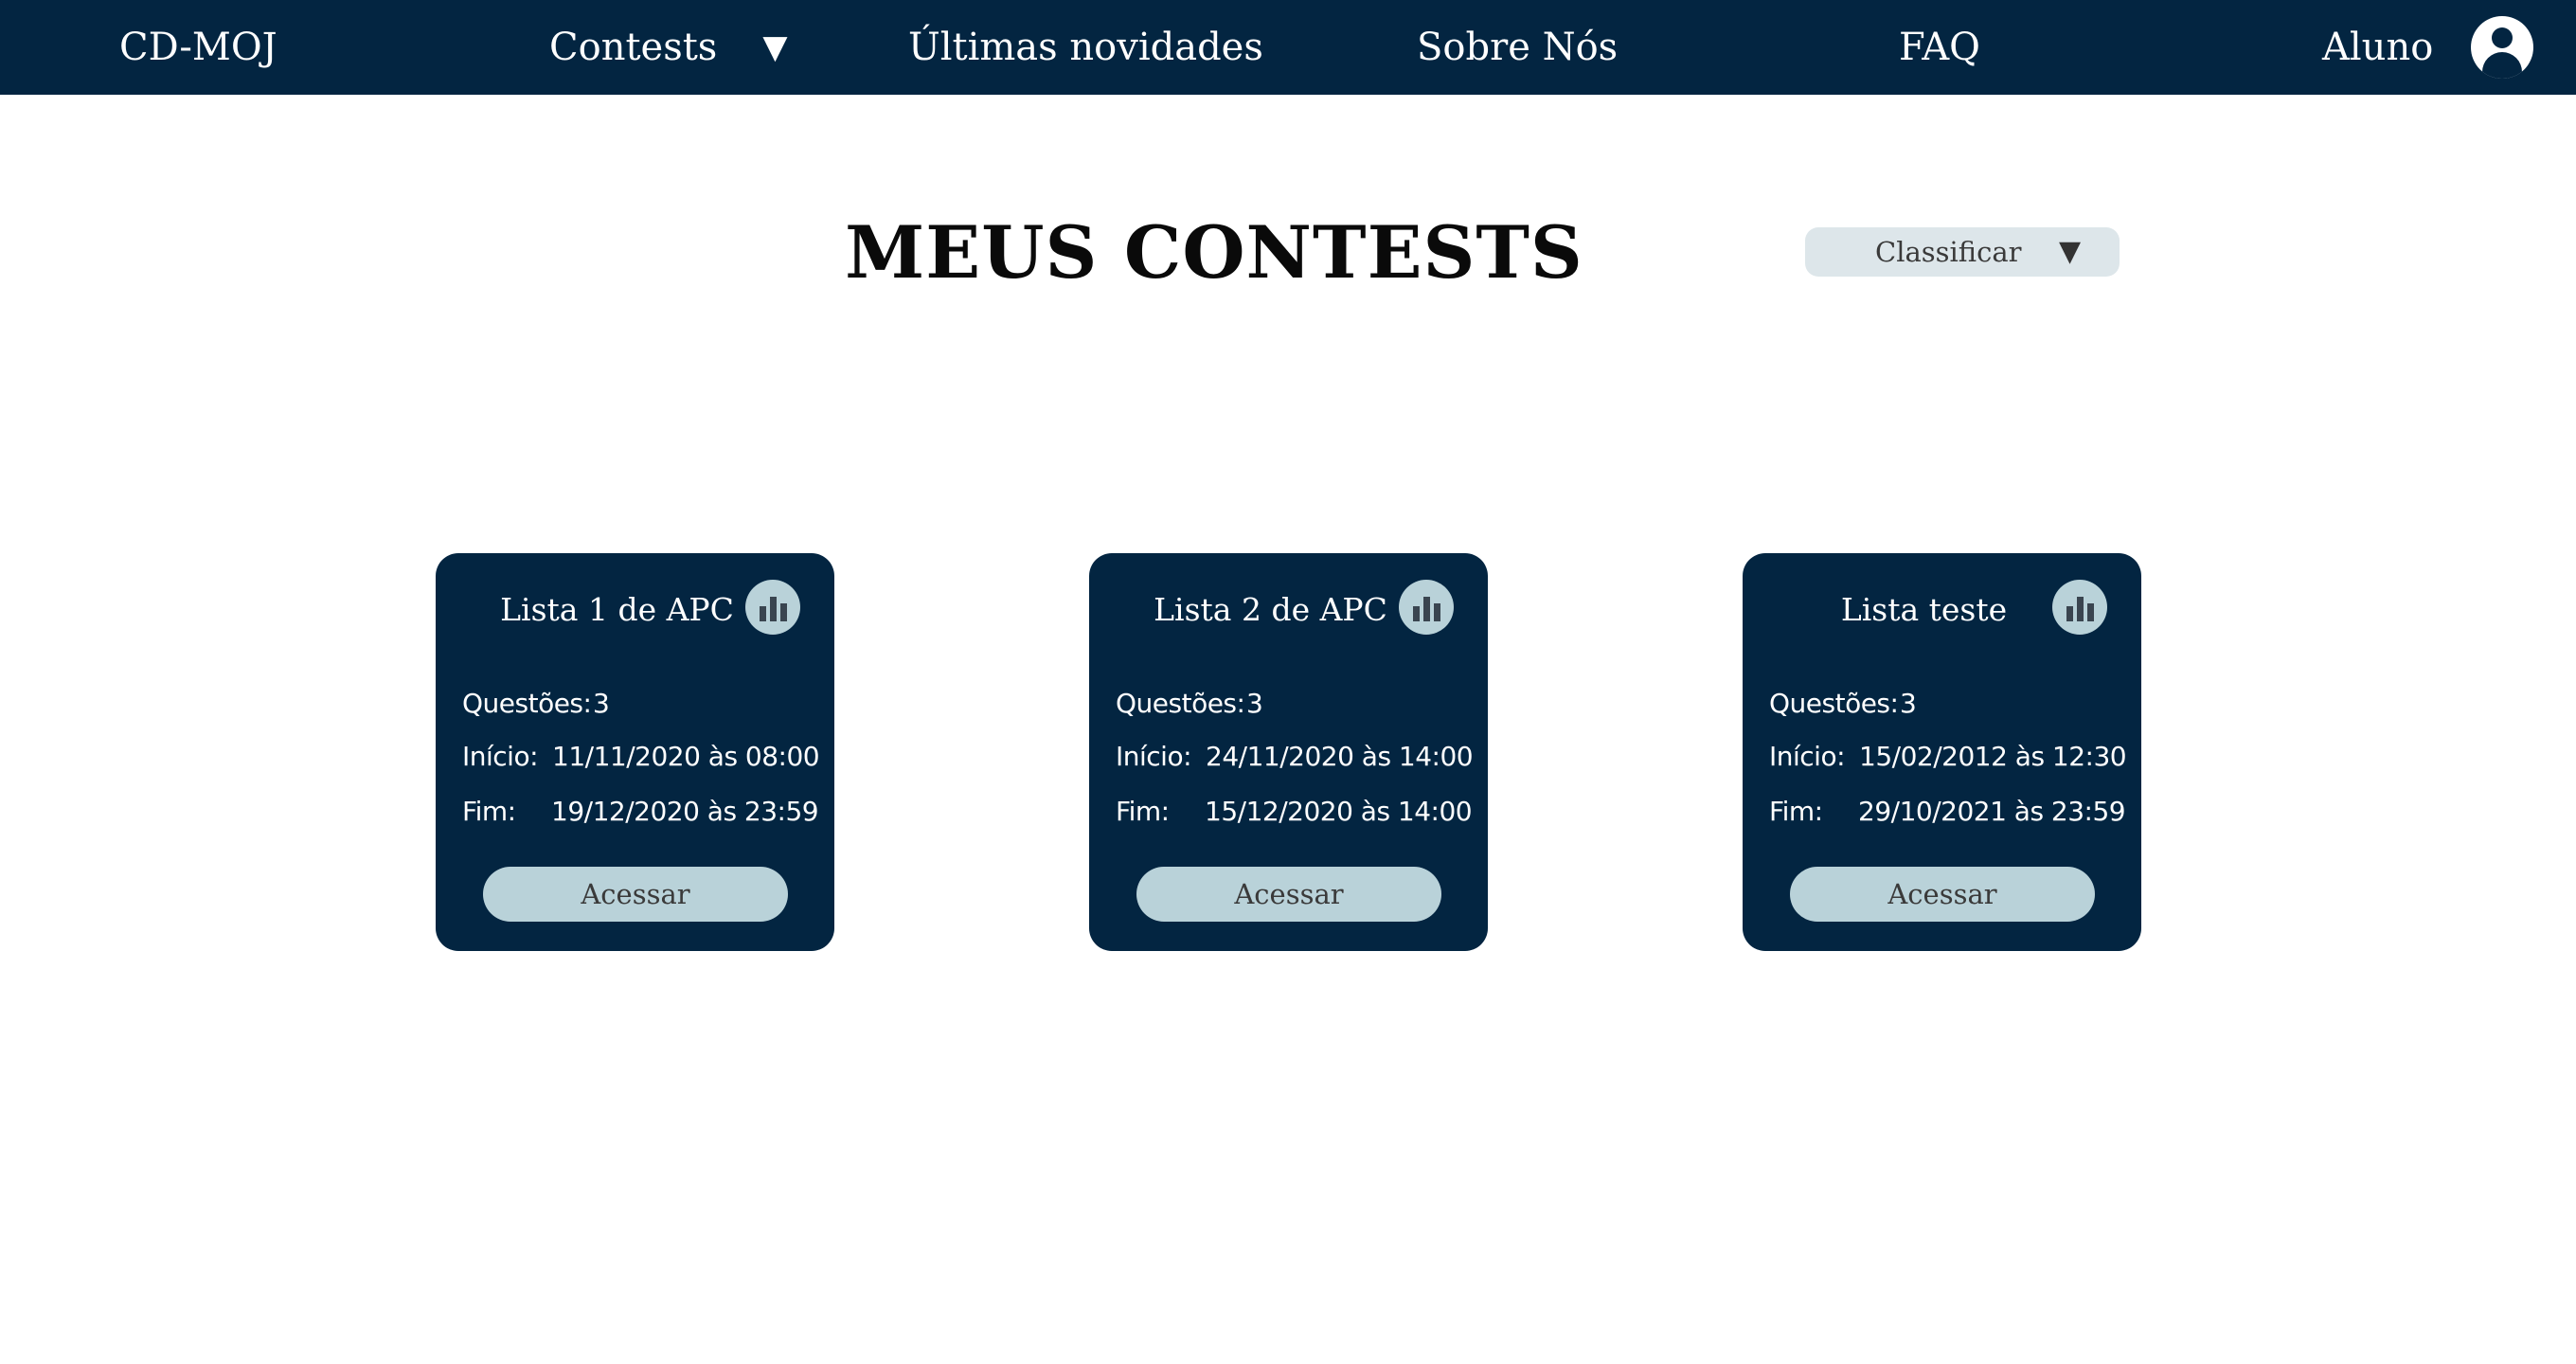  I want to click on start-row: Início: 15/02/2012 às 12:30, so click(1948, 757).